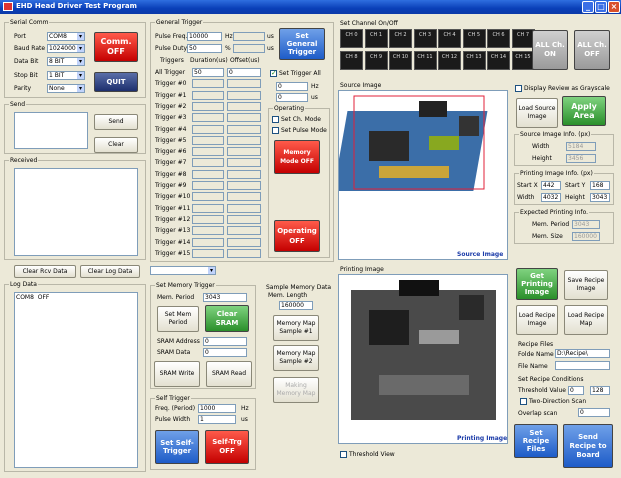  Describe the element at coordinates (249, 36) in the screenshot. I see `pulse-freq-us-input` at that location.